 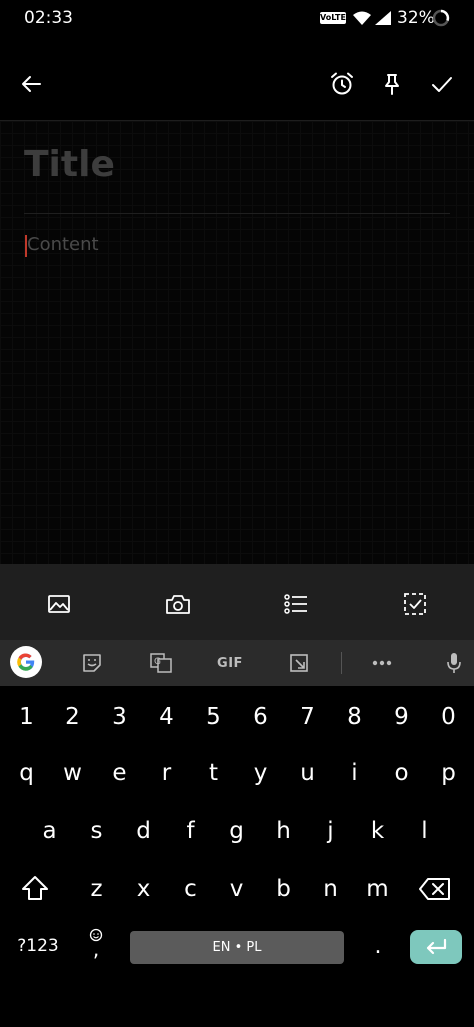 I want to click on period-key: ., so click(x=378, y=946).